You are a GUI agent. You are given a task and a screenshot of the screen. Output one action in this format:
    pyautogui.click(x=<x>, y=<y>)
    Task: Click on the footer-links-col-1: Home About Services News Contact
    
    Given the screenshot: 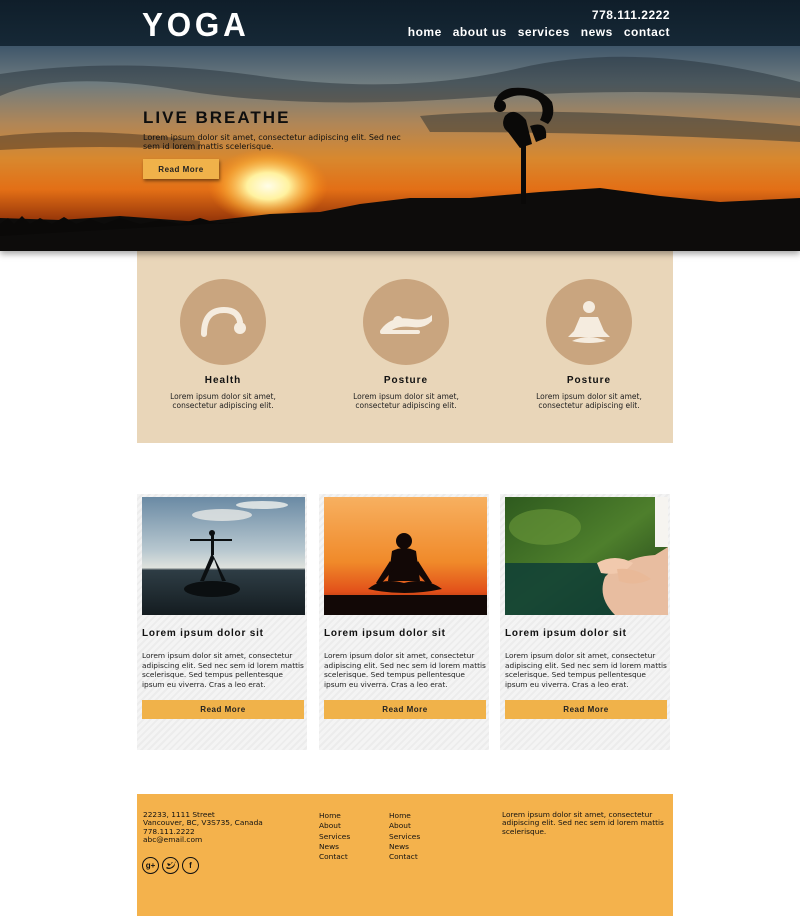 What is the action you would take?
    pyautogui.click(x=334, y=836)
    